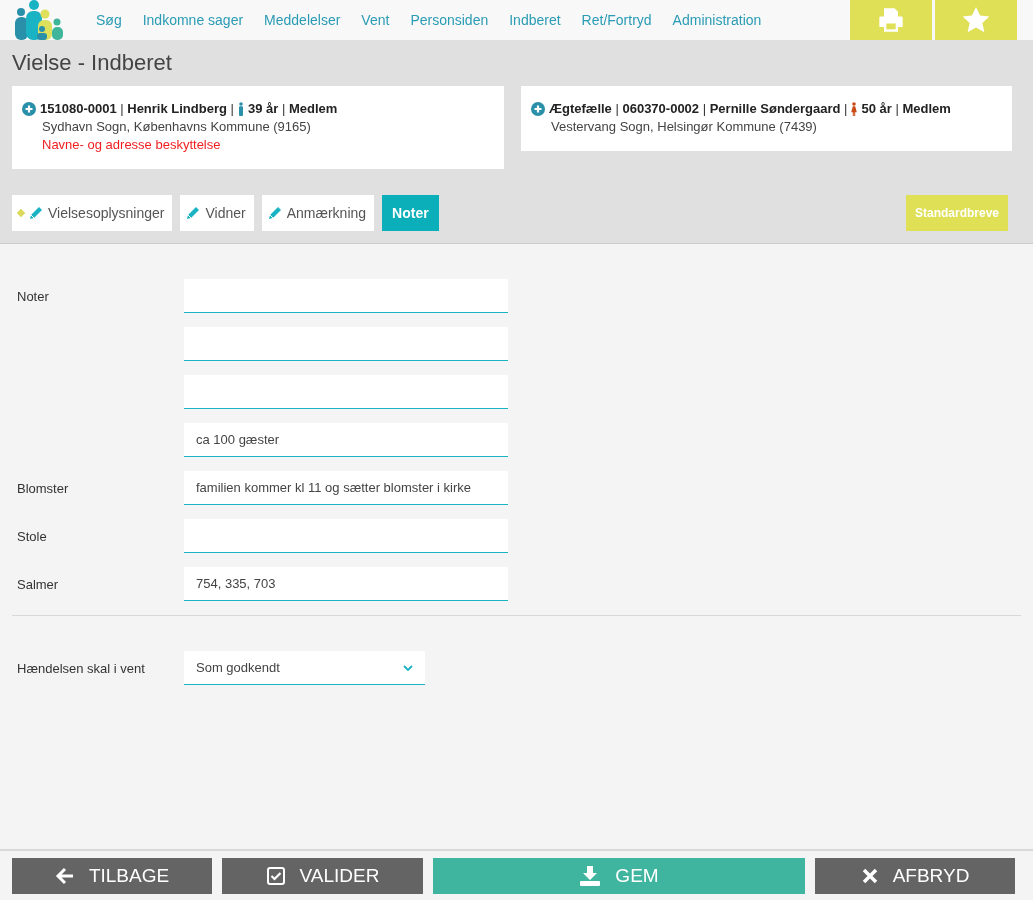 The image size is (1033, 900). Describe the element at coordinates (43, 488) in the screenshot. I see `field-label: Blomster` at that location.